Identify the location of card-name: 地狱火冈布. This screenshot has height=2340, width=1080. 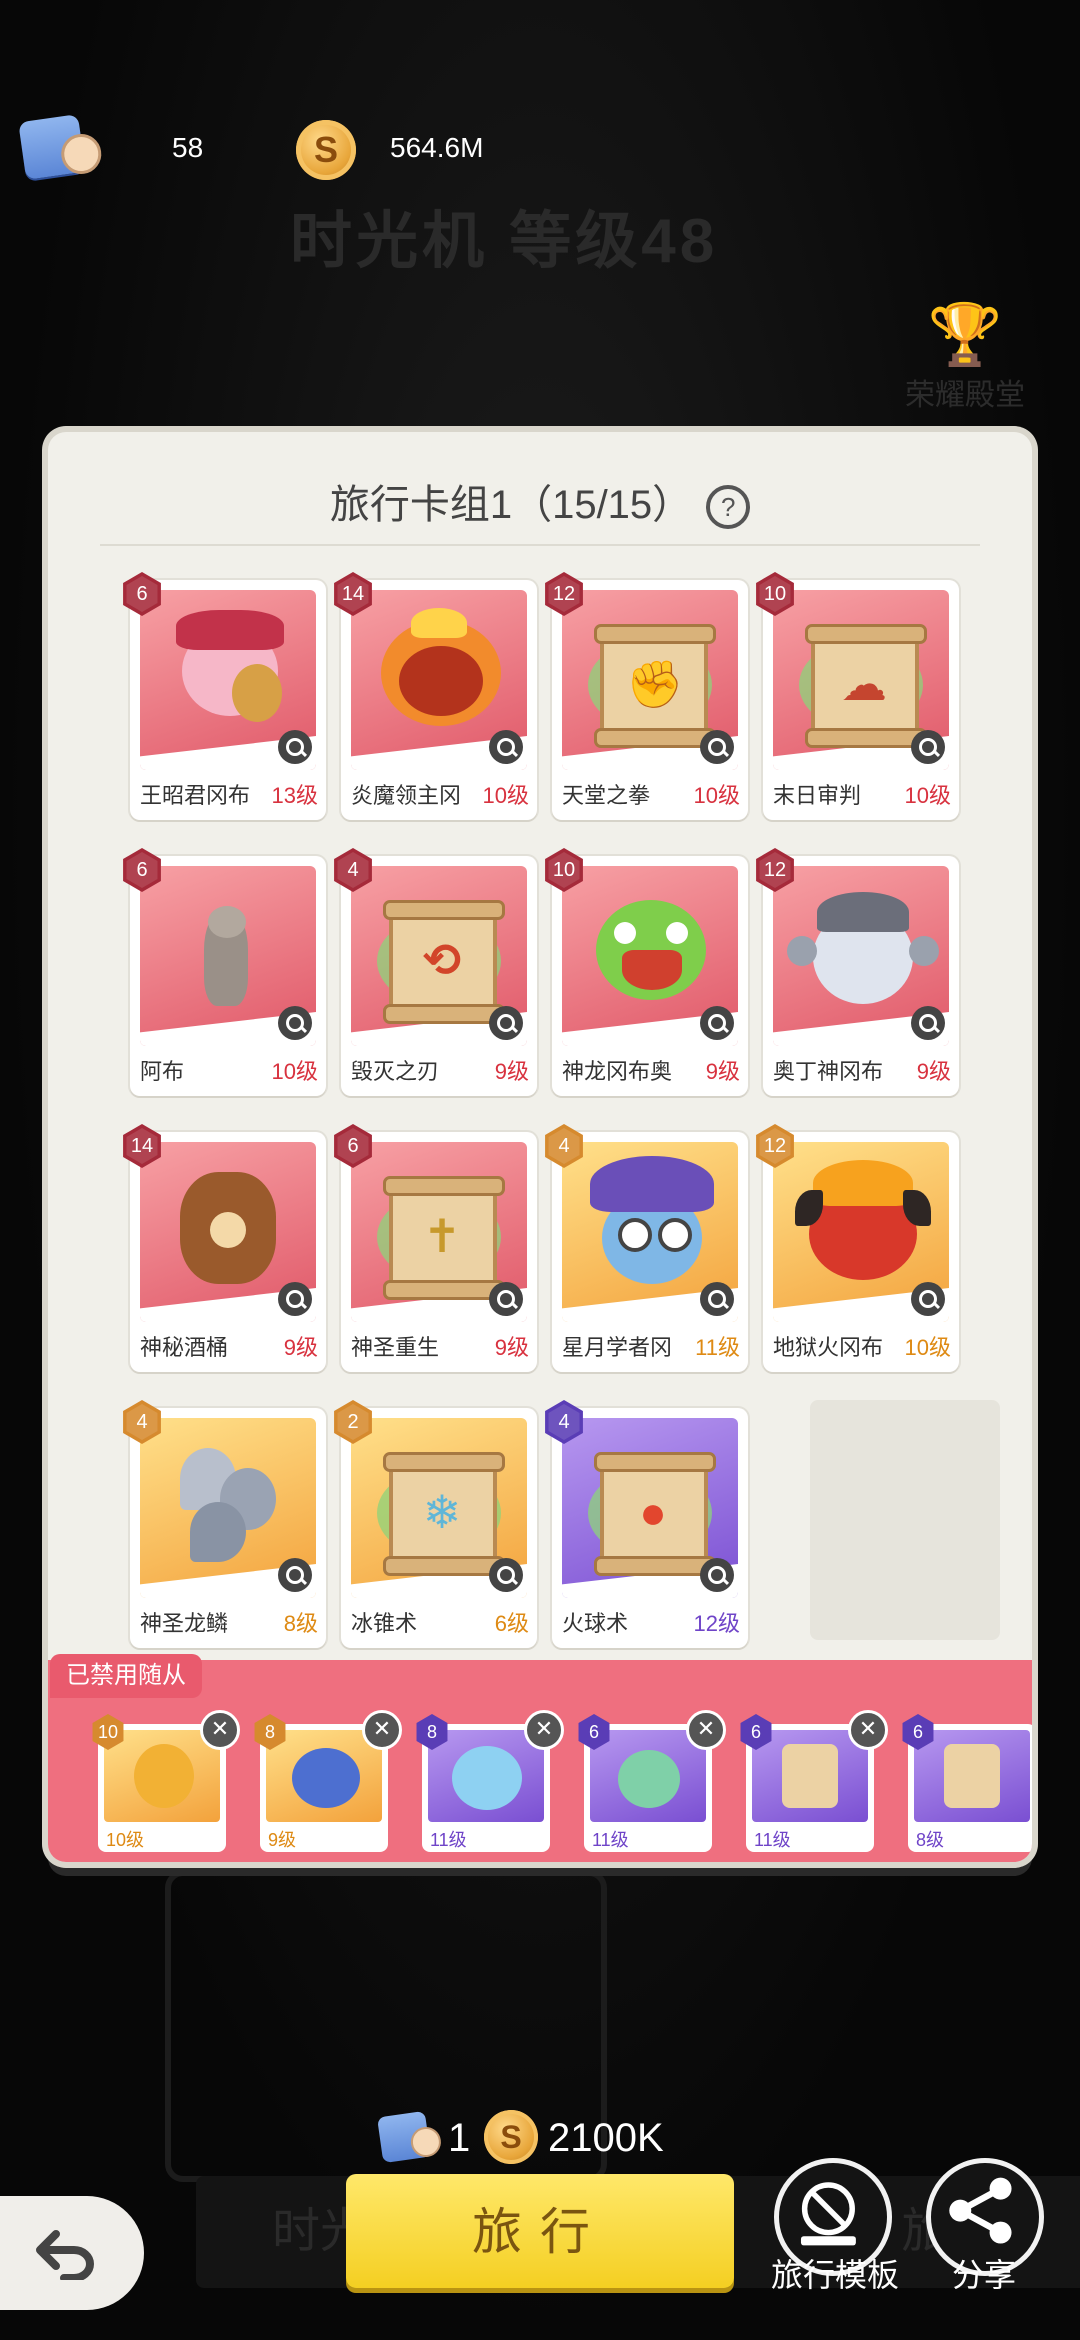
(828, 1347).